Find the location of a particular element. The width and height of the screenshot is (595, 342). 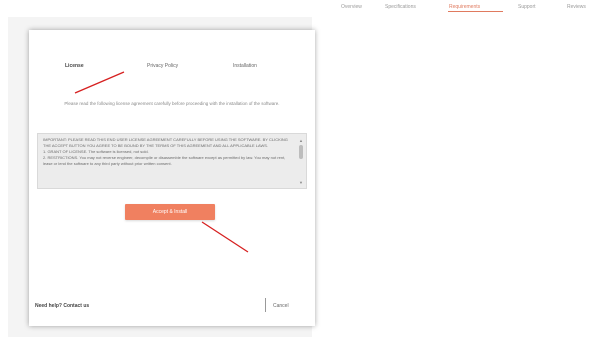

accept-install-button: Accept & Install is located at coordinates (170, 212).